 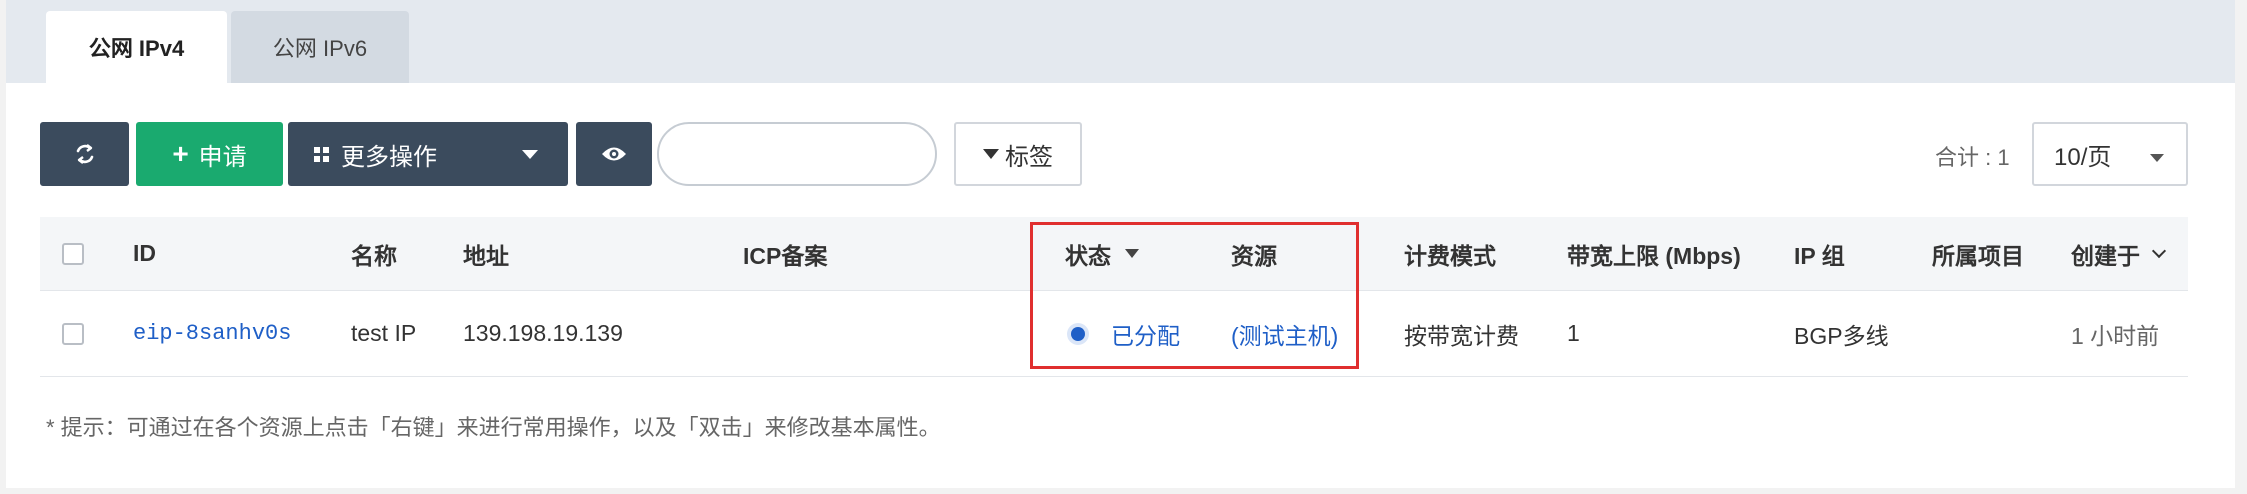 I want to click on column-header-ip-group: IP 组, so click(x=1819, y=253).